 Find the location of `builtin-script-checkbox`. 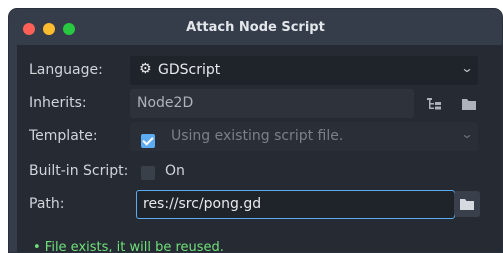

builtin-script-checkbox is located at coordinates (148, 173).